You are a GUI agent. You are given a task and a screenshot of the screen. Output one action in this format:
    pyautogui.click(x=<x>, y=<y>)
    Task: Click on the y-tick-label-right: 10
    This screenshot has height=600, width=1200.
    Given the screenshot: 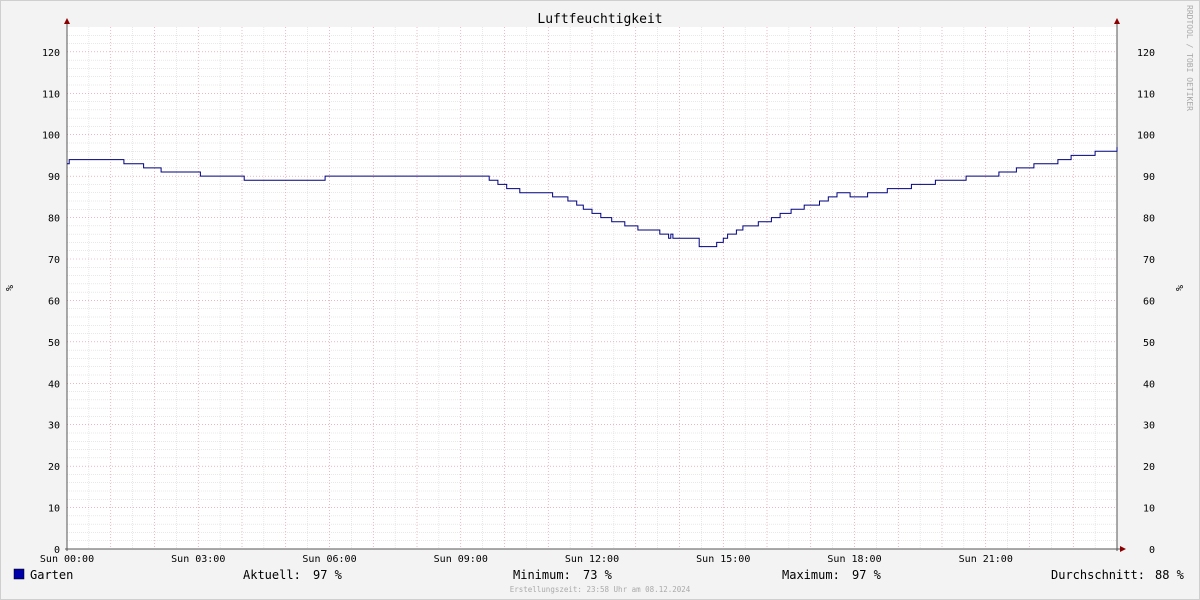 What is the action you would take?
    pyautogui.click(x=1149, y=509)
    